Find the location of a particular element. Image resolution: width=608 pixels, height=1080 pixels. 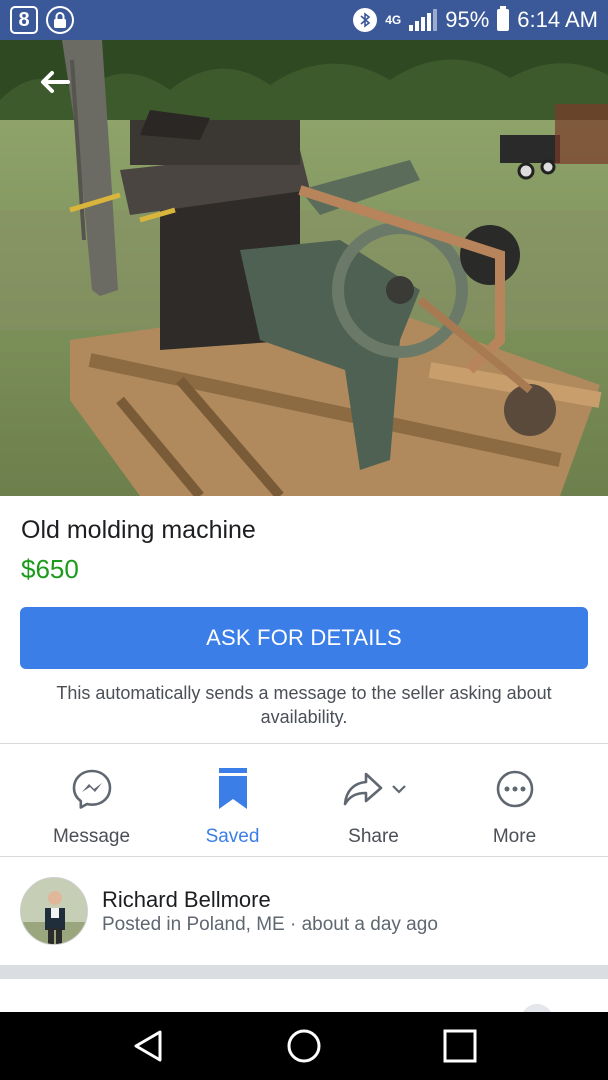

action-bar: Message Saved Share More is located at coordinates (304, 802).